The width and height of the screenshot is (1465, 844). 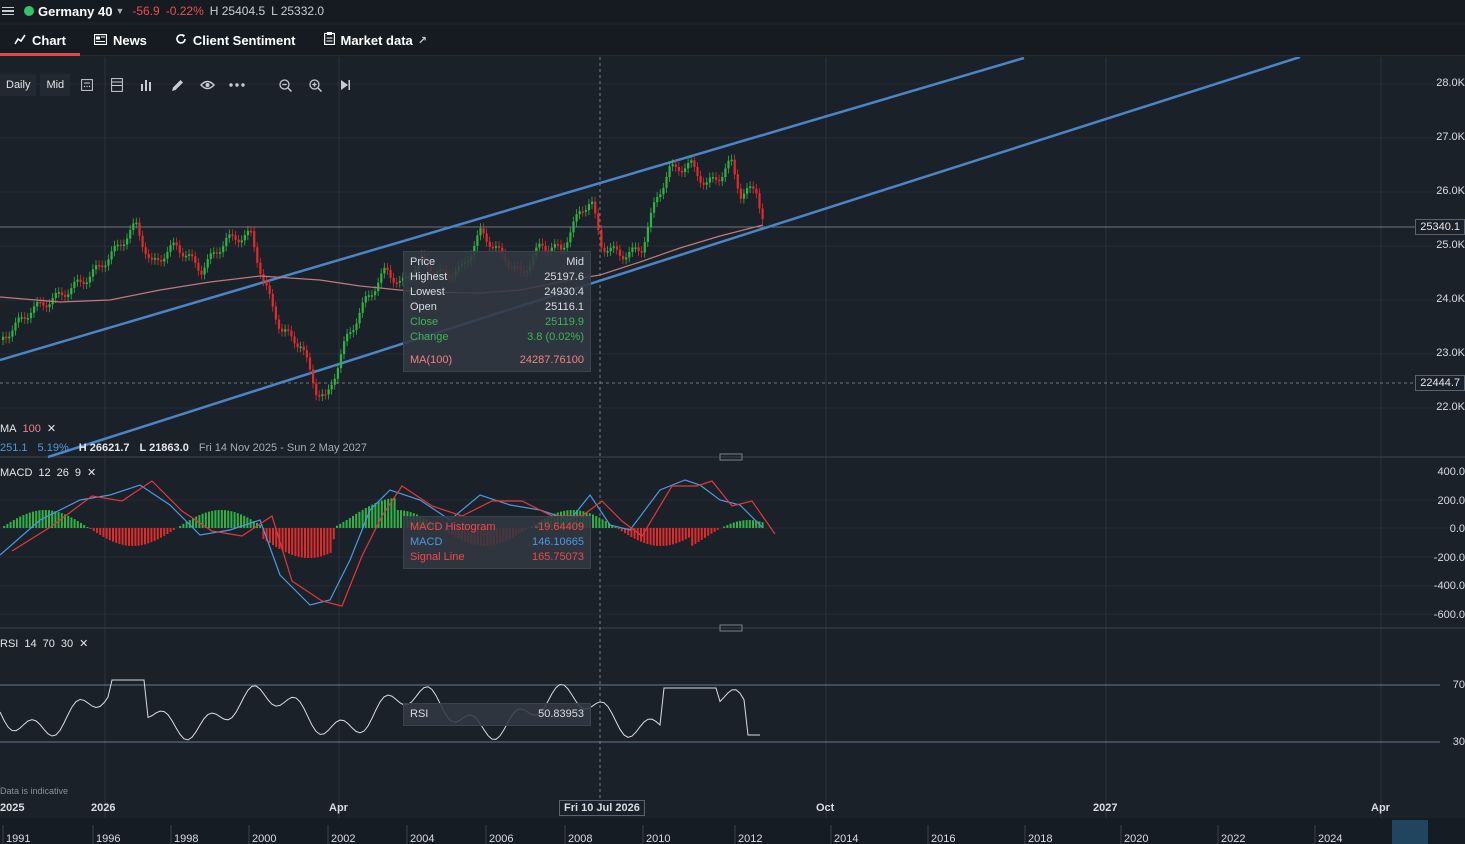 What do you see at coordinates (658, 838) in the screenshot?
I see `navigator-year-label: 2010` at bounding box center [658, 838].